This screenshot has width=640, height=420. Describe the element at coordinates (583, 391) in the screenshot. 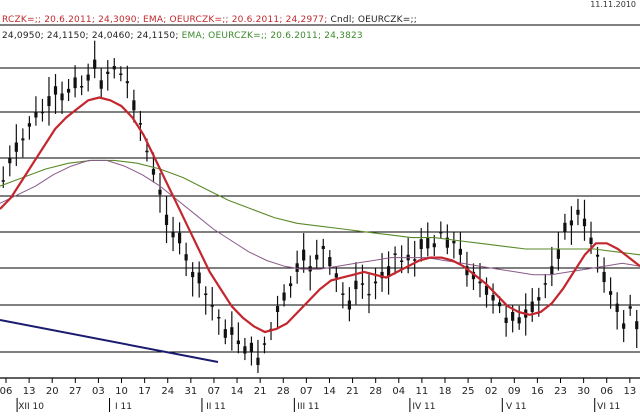

I see `x-tick-label-25: 30` at that location.